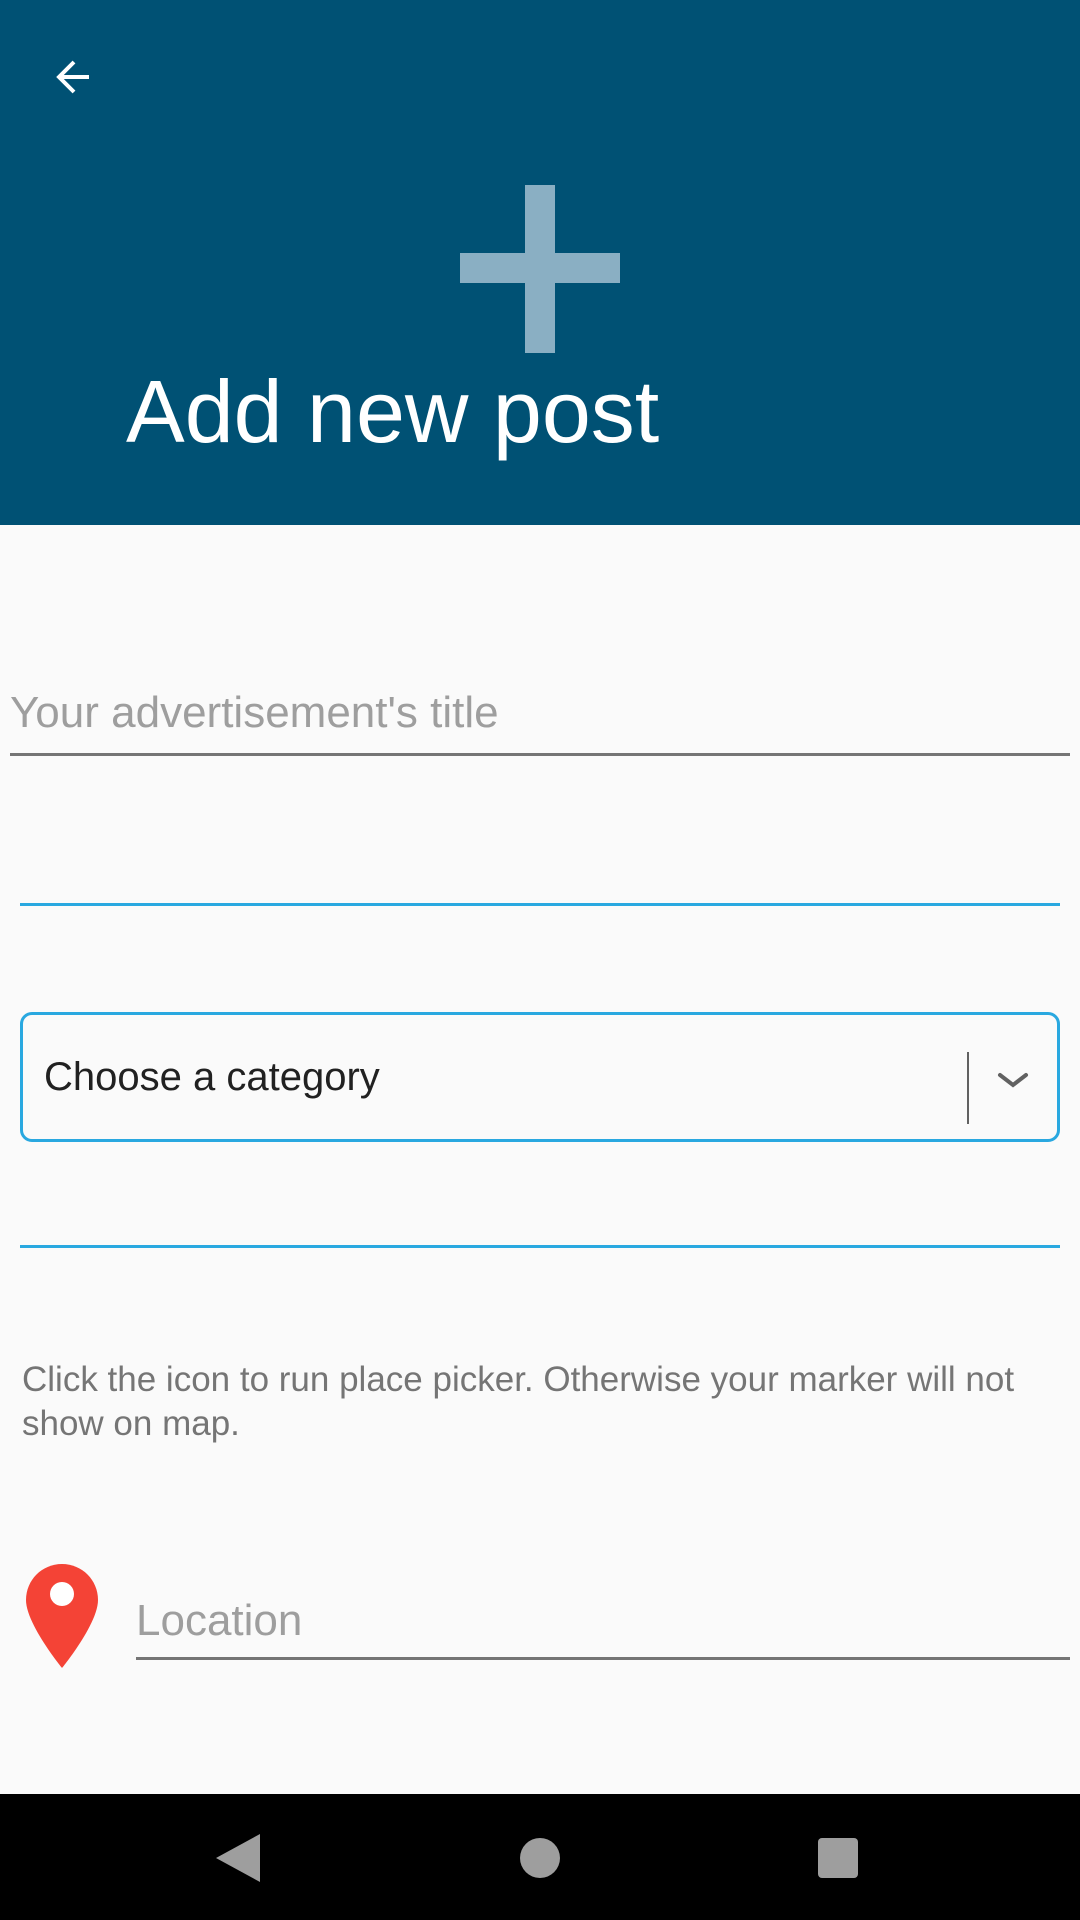 The height and width of the screenshot is (1920, 1080). I want to click on back-button, so click(73, 77).